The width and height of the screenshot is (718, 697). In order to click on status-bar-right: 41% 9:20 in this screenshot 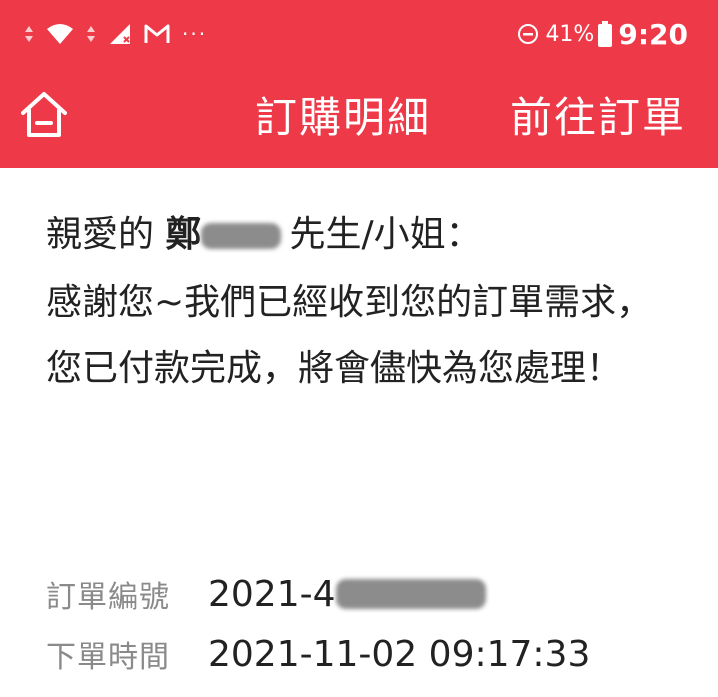, I will do `click(602, 34)`.